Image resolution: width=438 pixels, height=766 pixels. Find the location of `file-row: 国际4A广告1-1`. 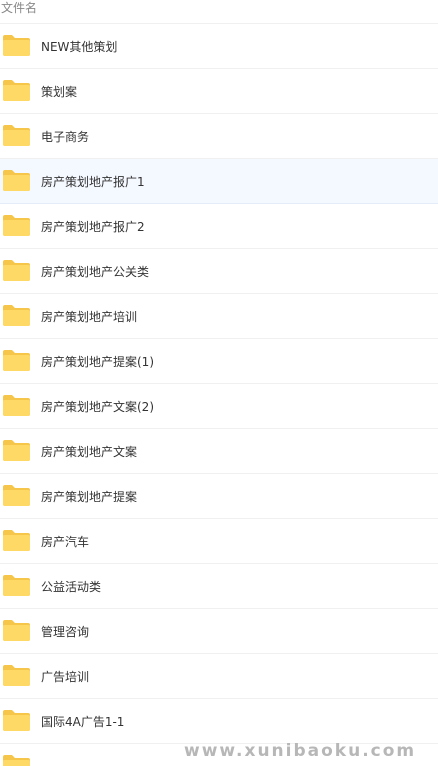

file-row: 国际4A广告1-1 is located at coordinates (219, 721).